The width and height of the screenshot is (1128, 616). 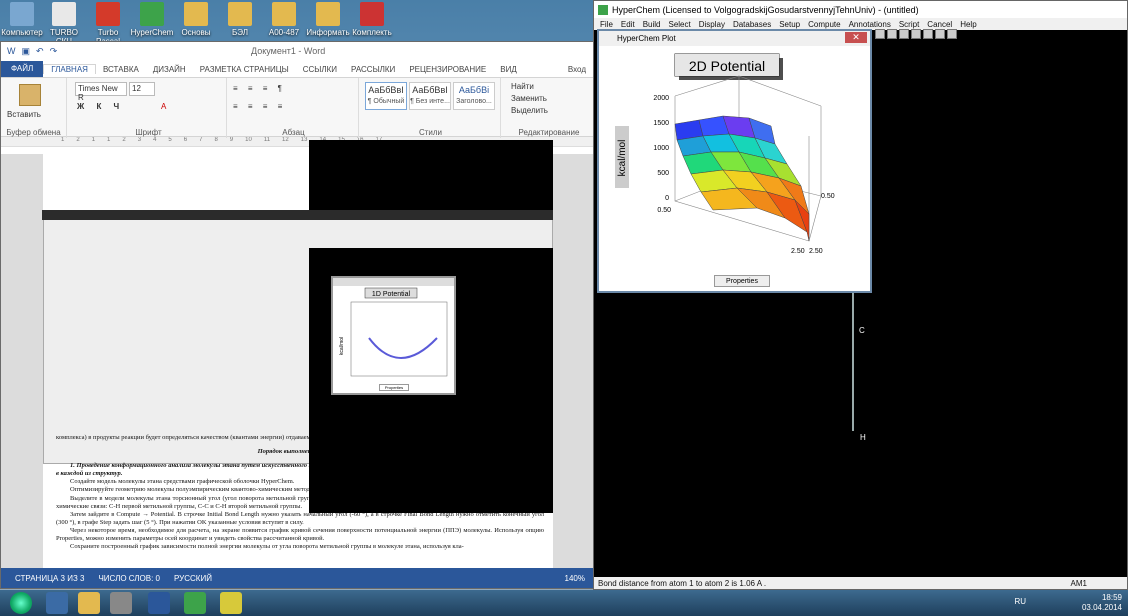 What do you see at coordinates (169, 69) in the screenshot?
I see `tab-design: ДИЗАЙН` at bounding box center [169, 69].